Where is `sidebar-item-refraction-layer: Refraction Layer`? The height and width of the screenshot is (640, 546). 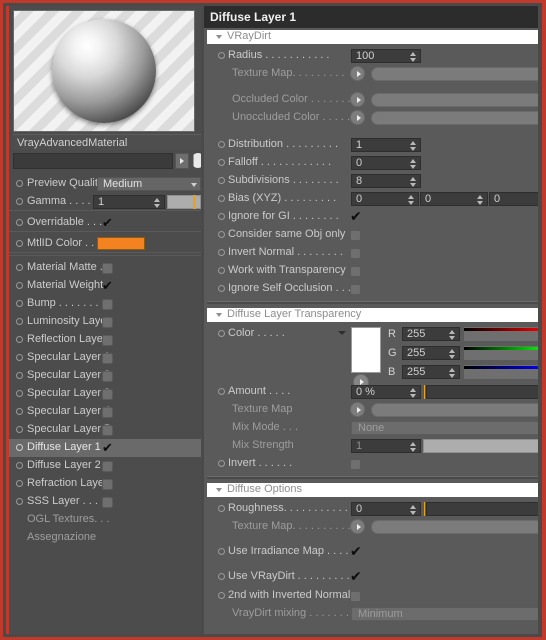
sidebar-item-refraction-layer: Refraction Layer is located at coordinates (105, 484).